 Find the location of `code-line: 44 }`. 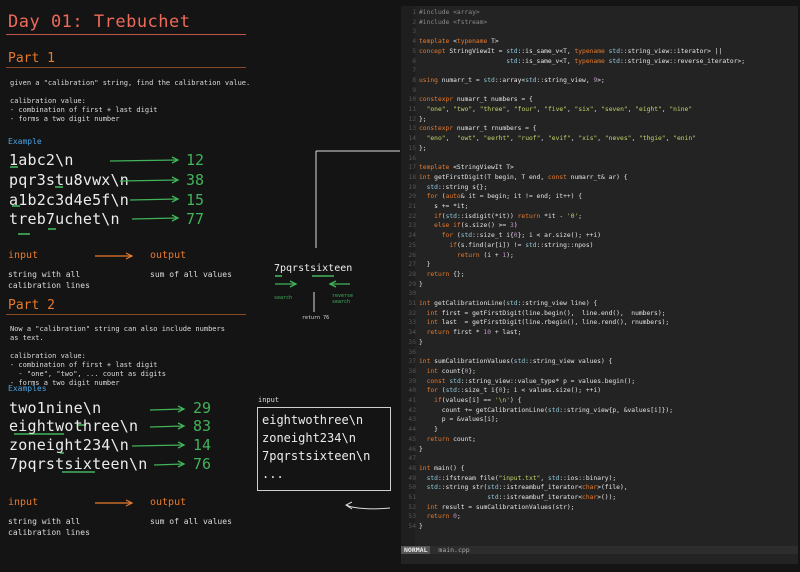

code-line: 44 } is located at coordinates (599, 430).